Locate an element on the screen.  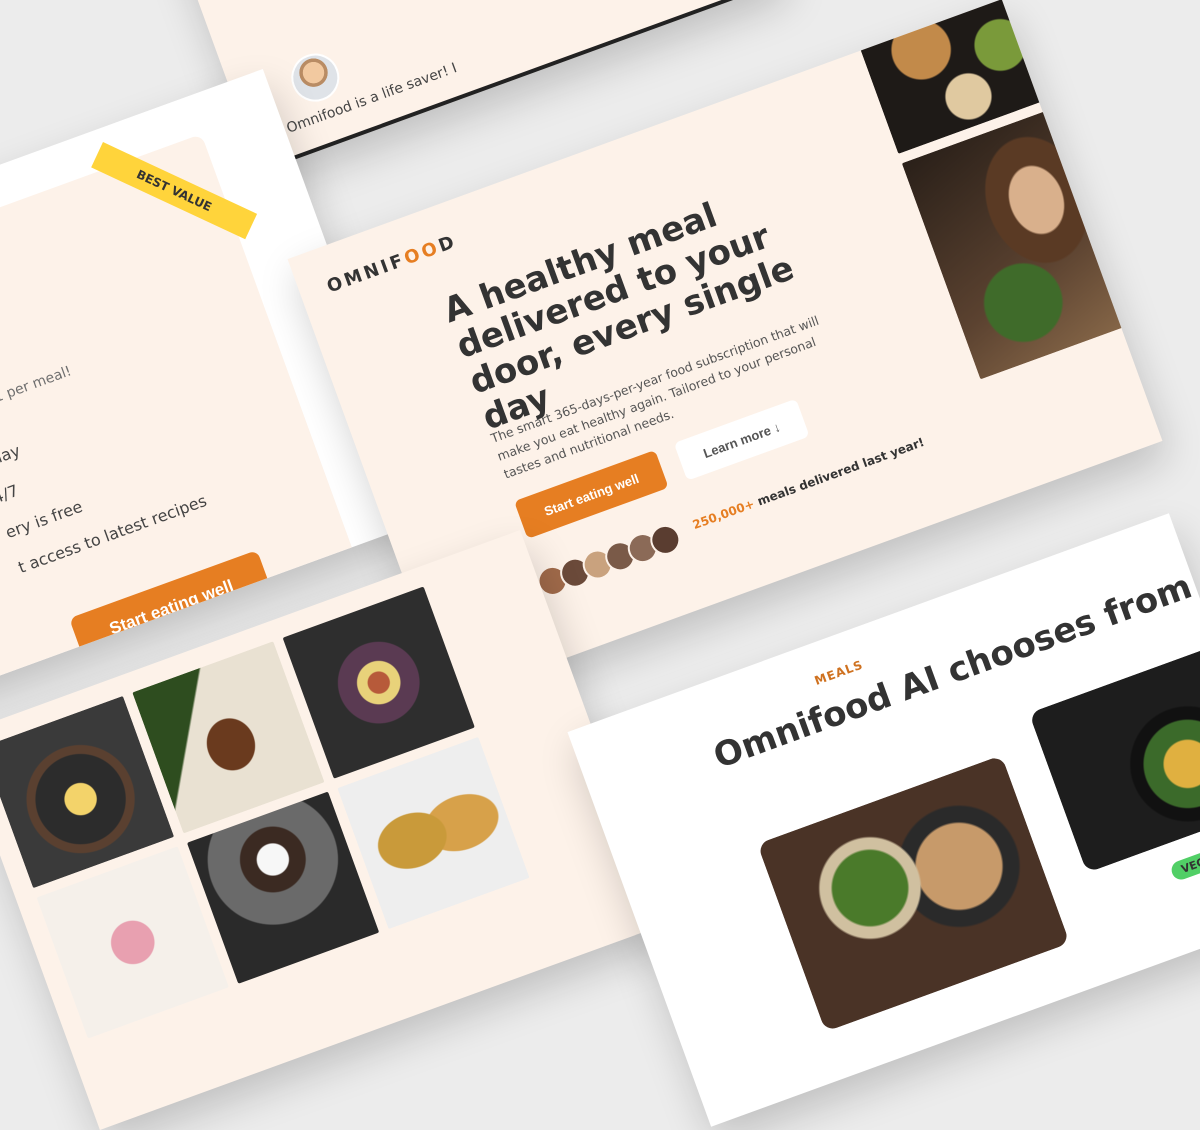
woman-eating-image is located at coordinates (1030, 239).